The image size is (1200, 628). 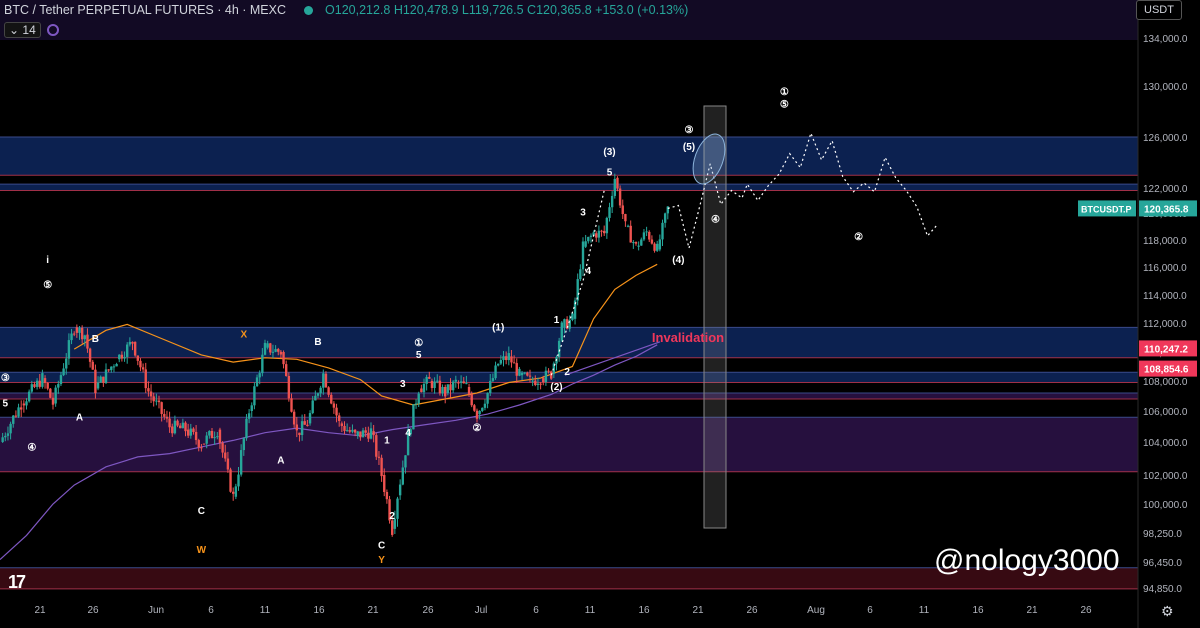 I want to click on price-tag-value-0: 120,365.8, so click(x=1166, y=209).